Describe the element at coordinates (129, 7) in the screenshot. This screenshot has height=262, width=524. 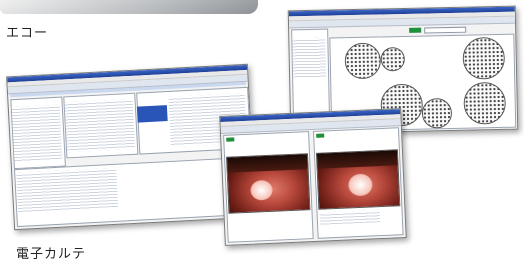
I see `echo-device-photo` at that location.